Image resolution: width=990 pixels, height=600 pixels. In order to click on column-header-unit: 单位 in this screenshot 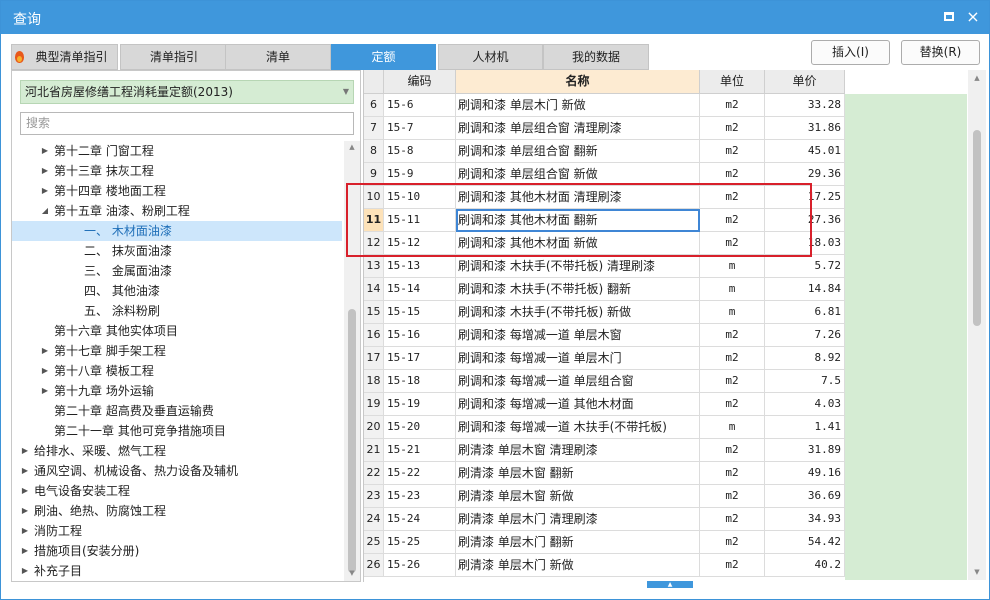, I will do `click(732, 82)`.